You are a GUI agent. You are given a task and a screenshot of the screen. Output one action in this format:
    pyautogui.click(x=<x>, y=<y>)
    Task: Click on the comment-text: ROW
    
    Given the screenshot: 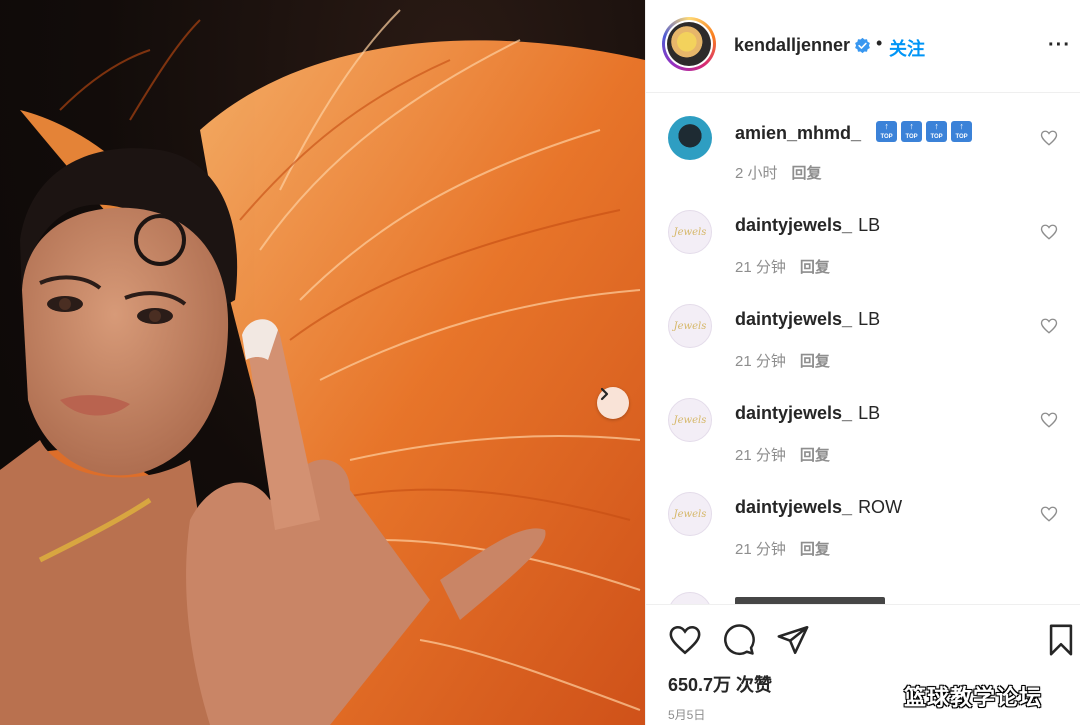 What is the action you would take?
    pyautogui.click(x=880, y=507)
    